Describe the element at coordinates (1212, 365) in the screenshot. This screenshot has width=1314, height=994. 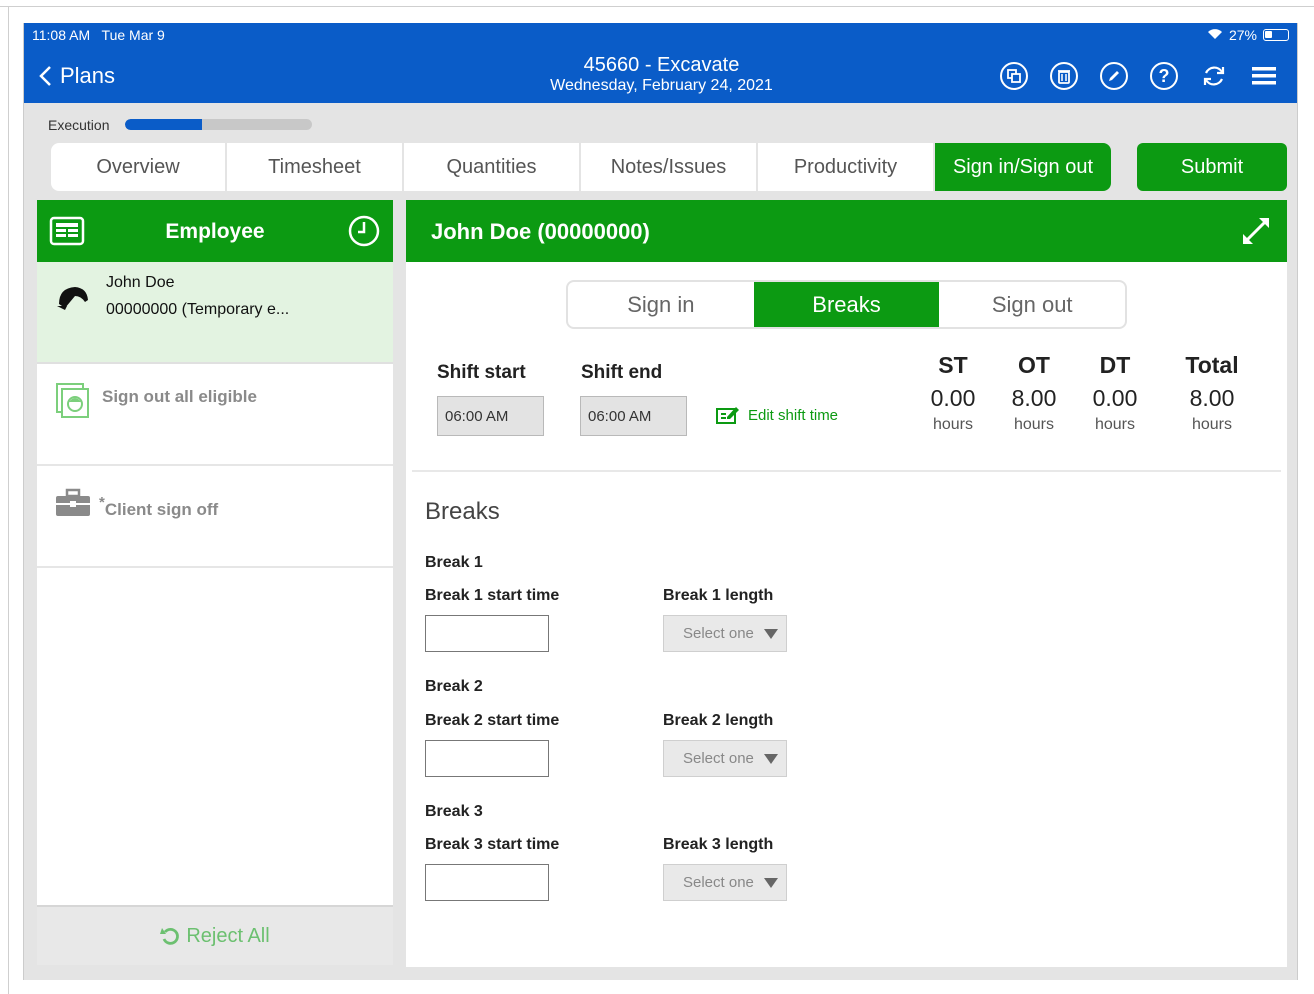
I see `stat-total-label: Total` at that location.